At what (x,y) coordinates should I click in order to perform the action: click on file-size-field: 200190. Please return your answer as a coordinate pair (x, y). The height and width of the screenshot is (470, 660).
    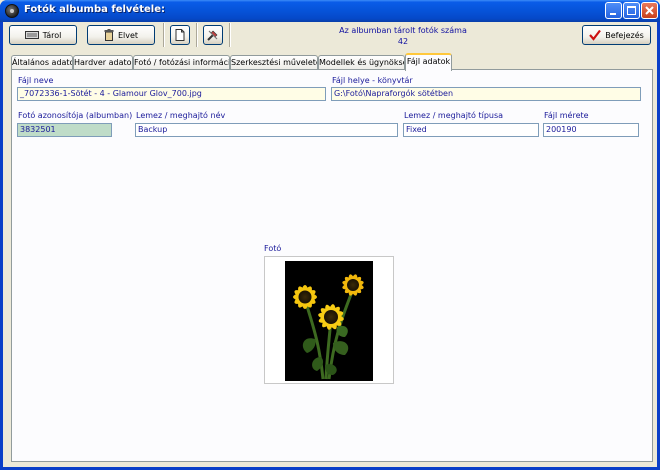
    Looking at the image, I should click on (591, 130).